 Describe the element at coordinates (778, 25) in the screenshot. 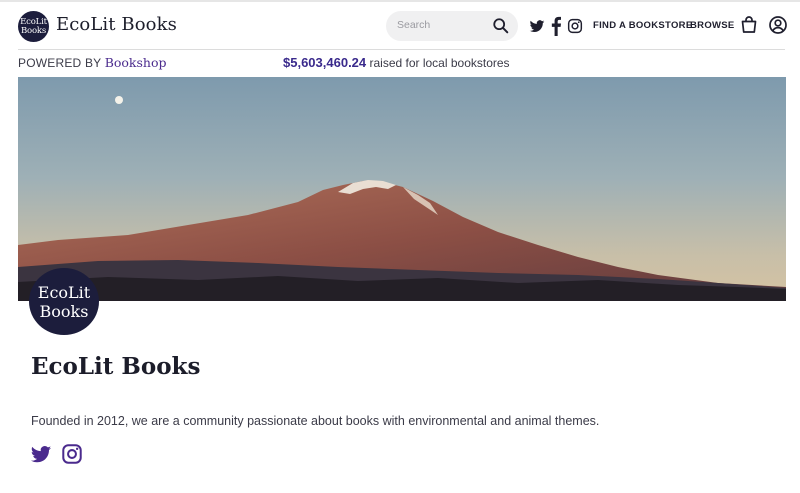

I see `account-icon` at that location.